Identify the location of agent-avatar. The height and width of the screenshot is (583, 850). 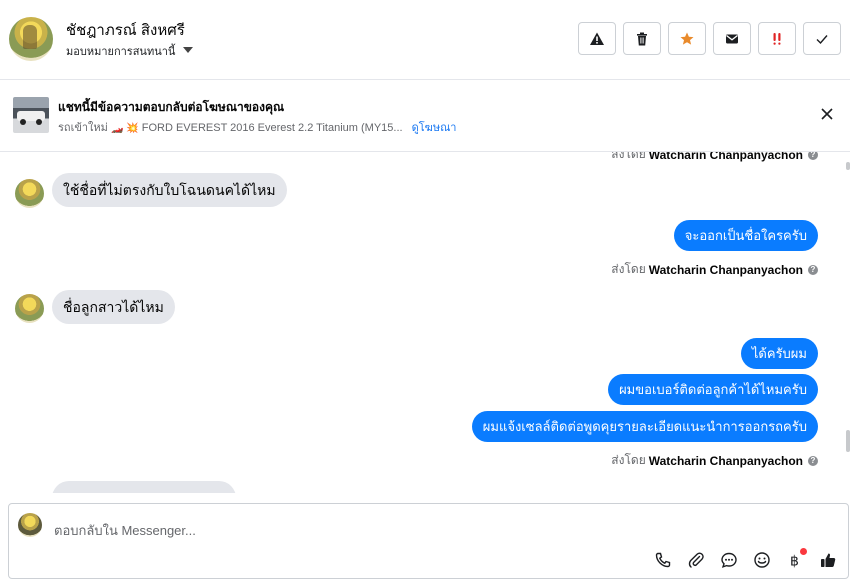
(30, 525).